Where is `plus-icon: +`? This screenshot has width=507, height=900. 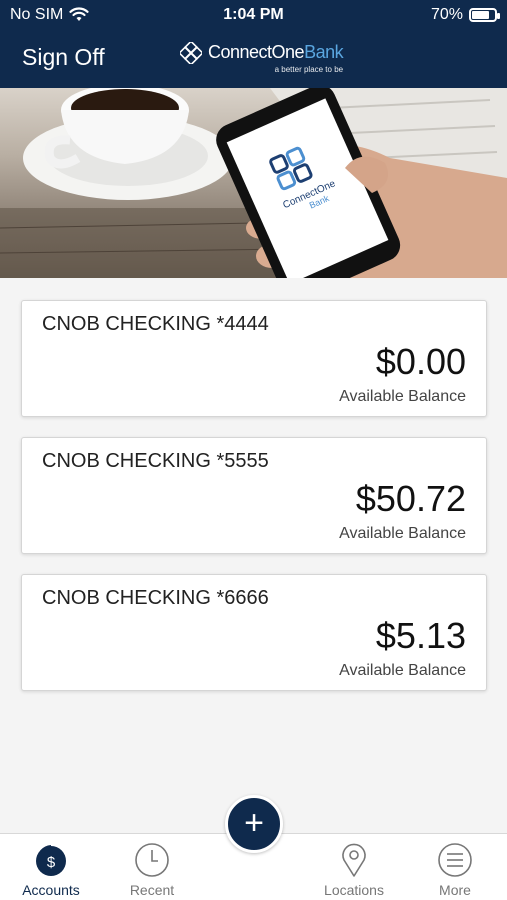
plus-icon: + is located at coordinates (254, 823).